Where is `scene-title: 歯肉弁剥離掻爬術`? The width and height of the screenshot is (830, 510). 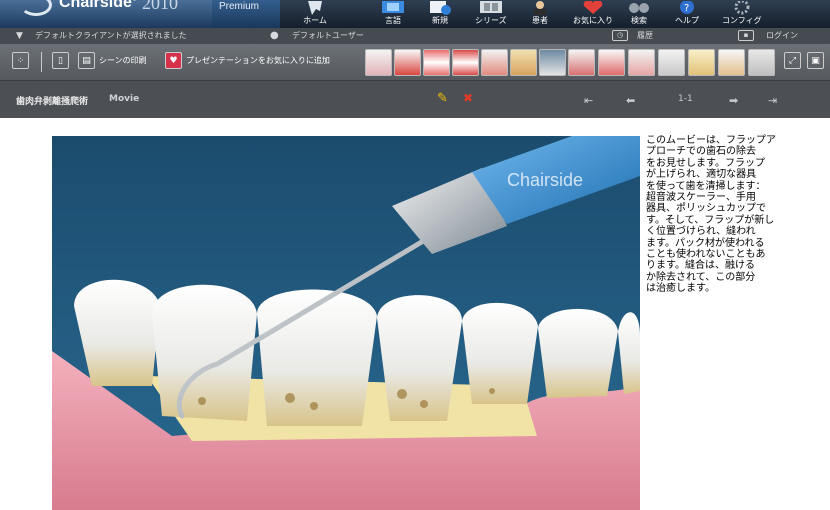
scene-title: 歯肉弁剥離掻爬術 is located at coordinates (52, 102).